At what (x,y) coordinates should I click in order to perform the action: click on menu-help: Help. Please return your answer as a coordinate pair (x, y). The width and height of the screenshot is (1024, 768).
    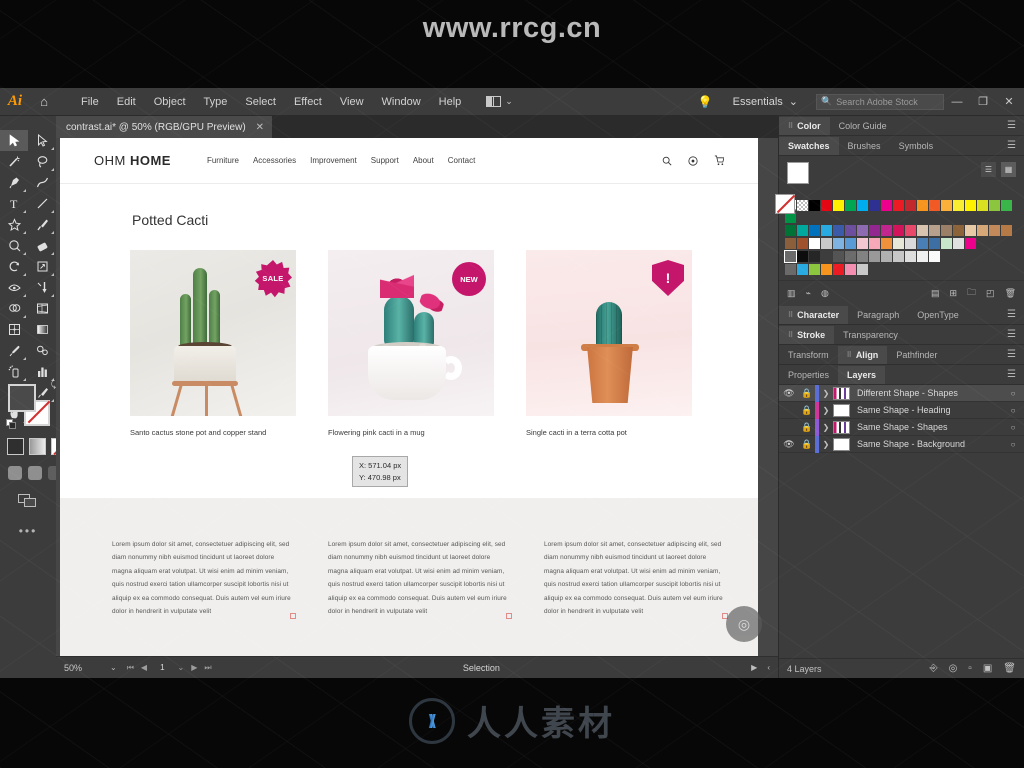
    Looking at the image, I should click on (450, 102).